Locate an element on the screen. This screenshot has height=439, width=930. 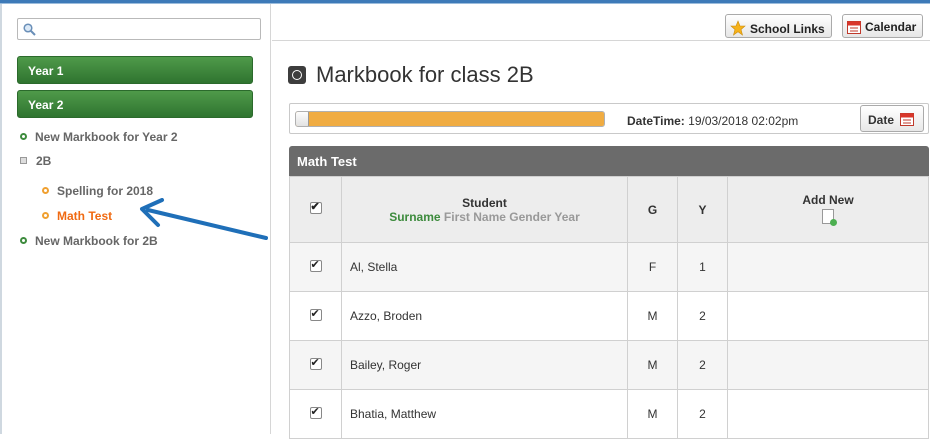
year-group-2: Year 2 is located at coordinates (135, 104).